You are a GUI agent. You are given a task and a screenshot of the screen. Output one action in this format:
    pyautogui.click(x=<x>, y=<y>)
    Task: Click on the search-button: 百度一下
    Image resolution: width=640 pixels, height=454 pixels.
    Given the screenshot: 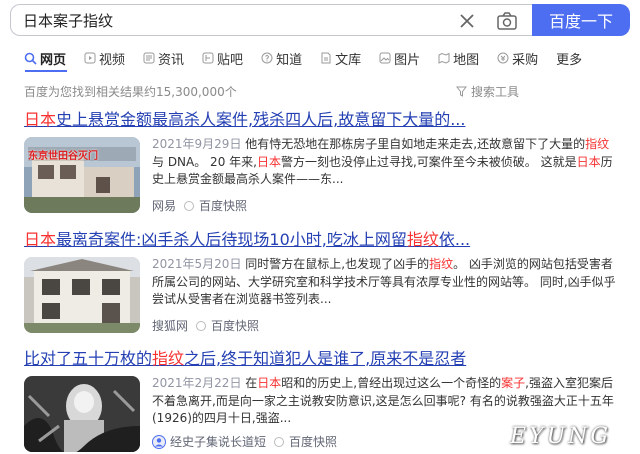 What is the action you would take?
    pyautogui.click(x=581, y=20)
    